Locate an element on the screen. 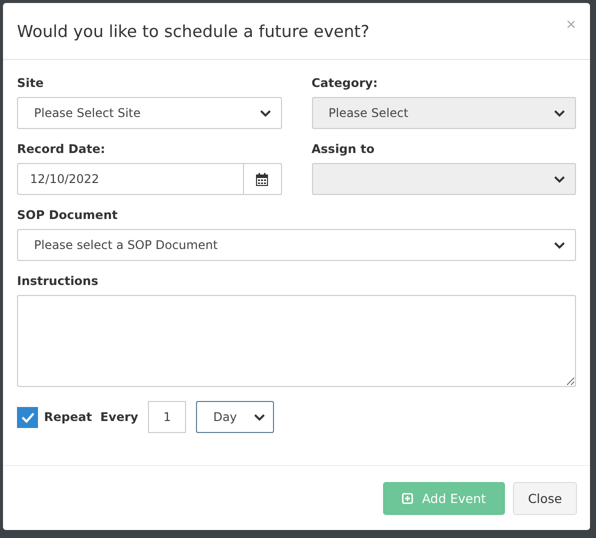  modal-title: Would you like to schedule a future event? is located at coordinates (193, 31).